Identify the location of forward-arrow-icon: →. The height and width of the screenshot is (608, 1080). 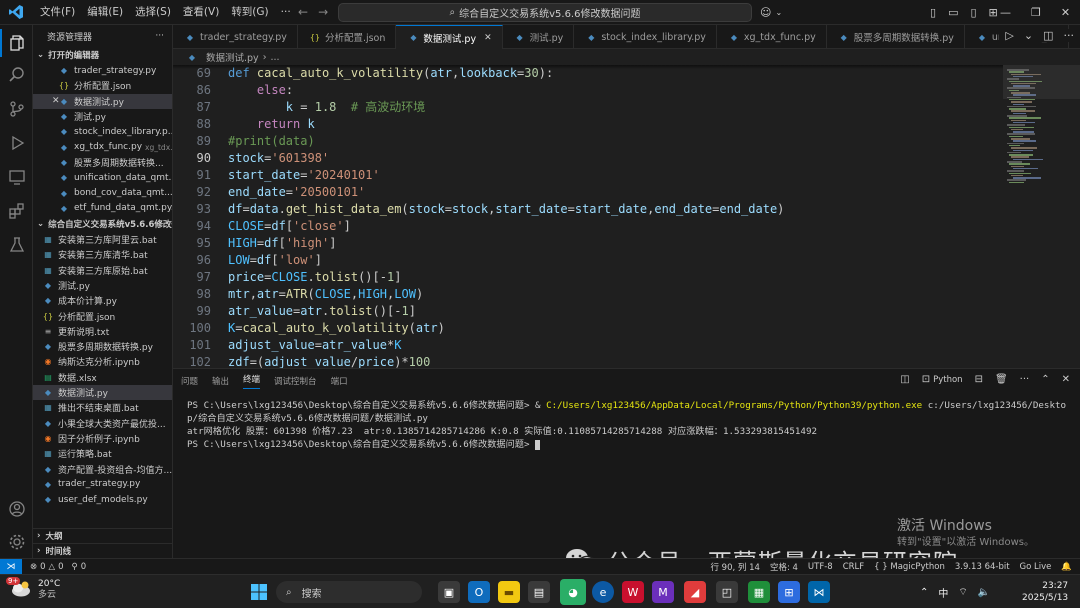
(323, 12).